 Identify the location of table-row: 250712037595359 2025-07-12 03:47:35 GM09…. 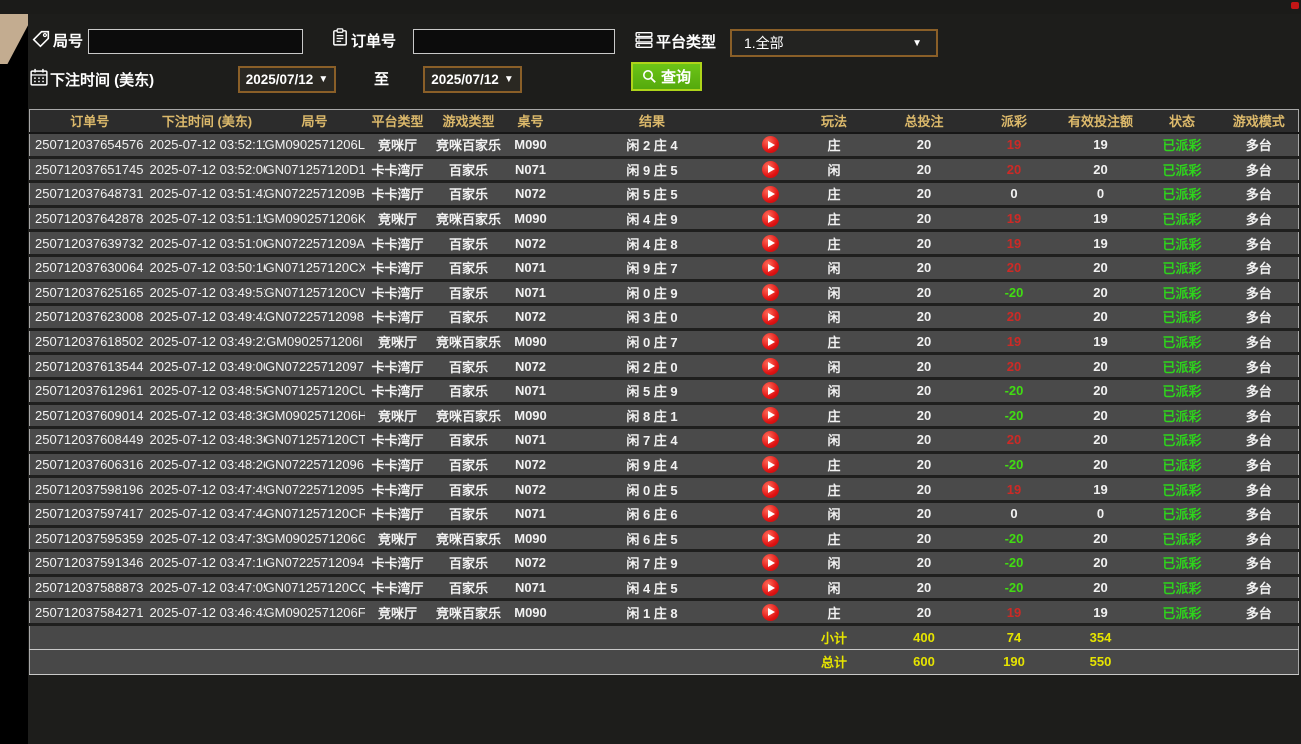
(664, 539).